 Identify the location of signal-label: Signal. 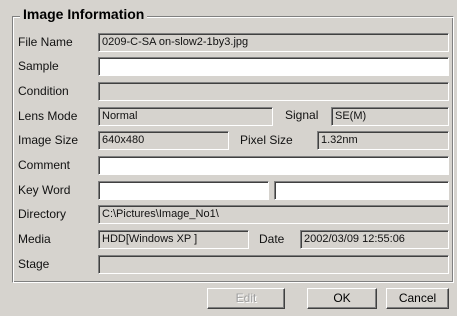
(302, 115).